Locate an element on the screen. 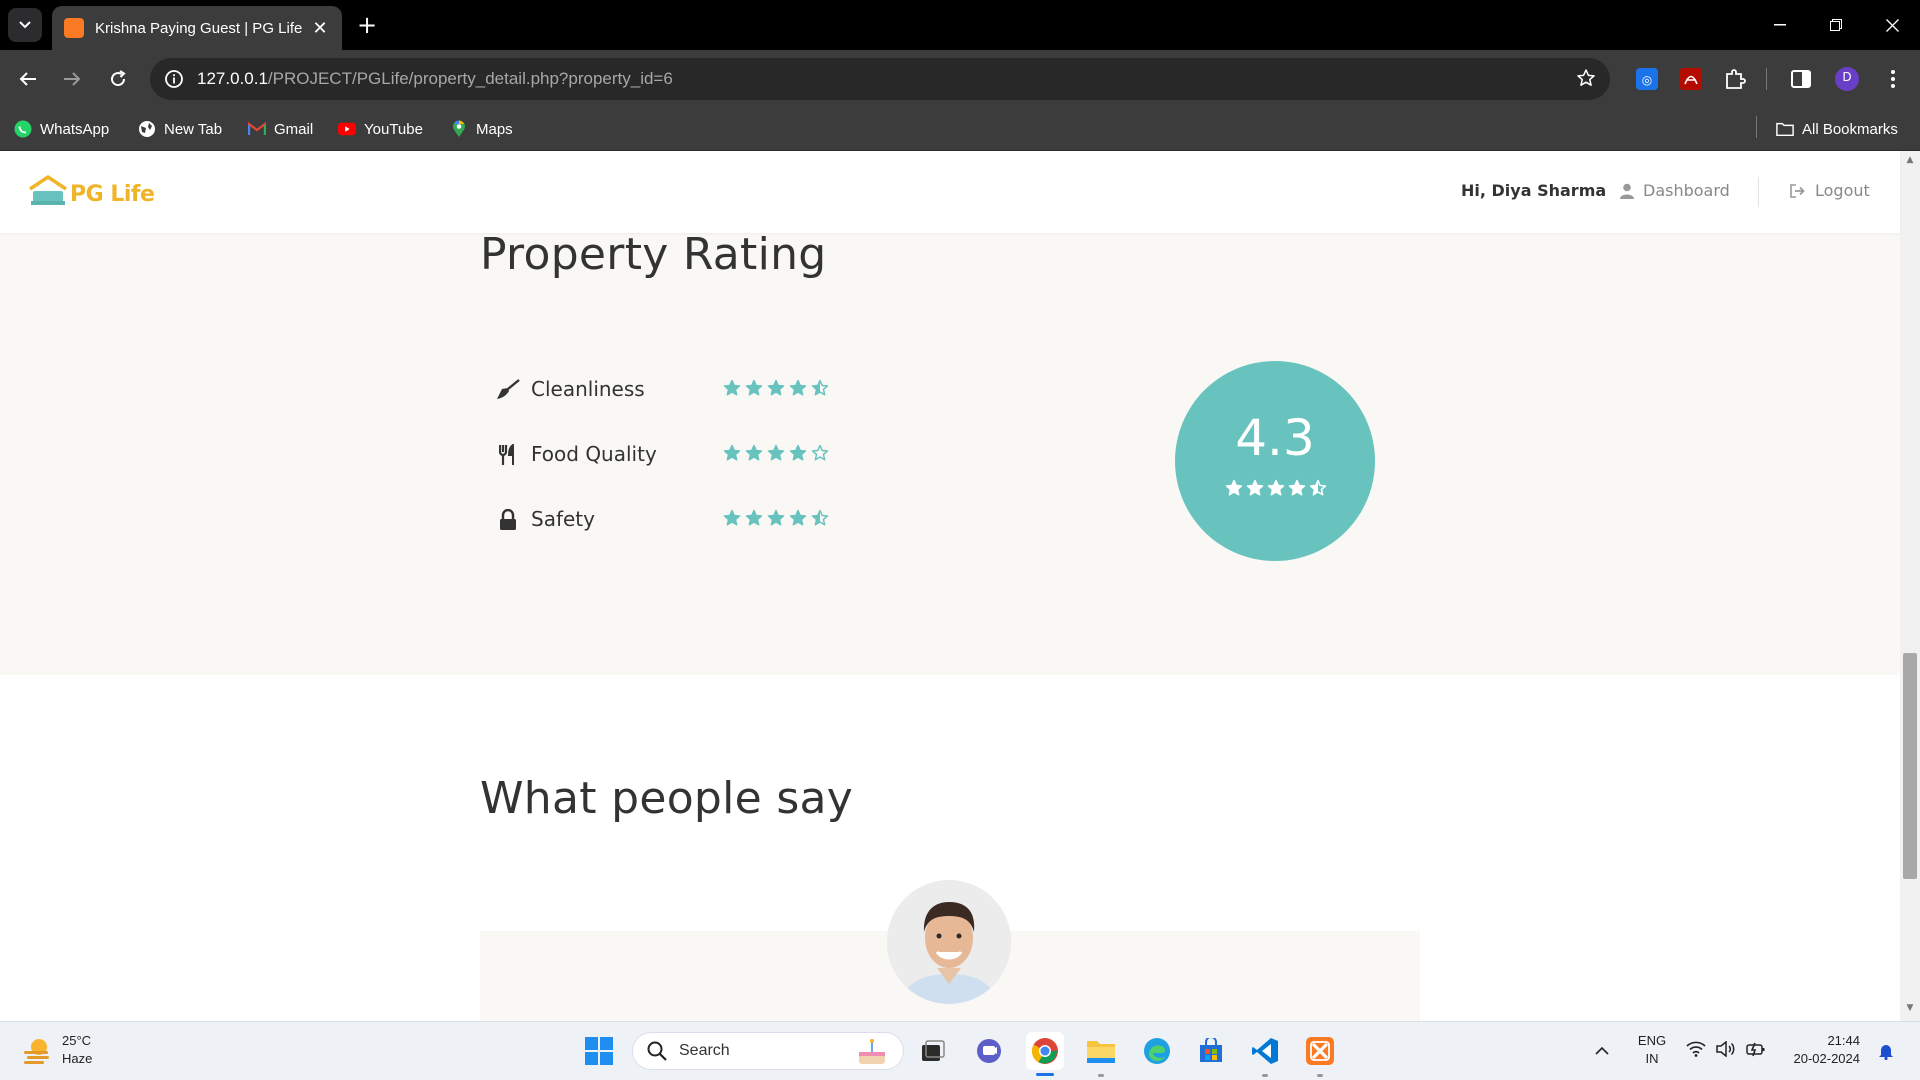 This screenshot has height=1080, width=1920. volume-icon is located at coordinates (1725, 1049).